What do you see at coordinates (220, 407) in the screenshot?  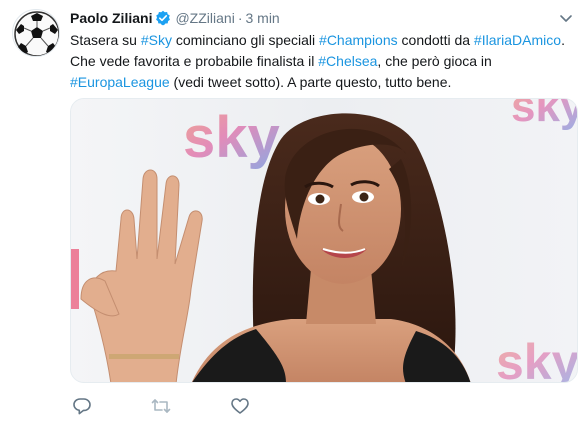 I see `tweet-actions` at bounding box center [220, 407].